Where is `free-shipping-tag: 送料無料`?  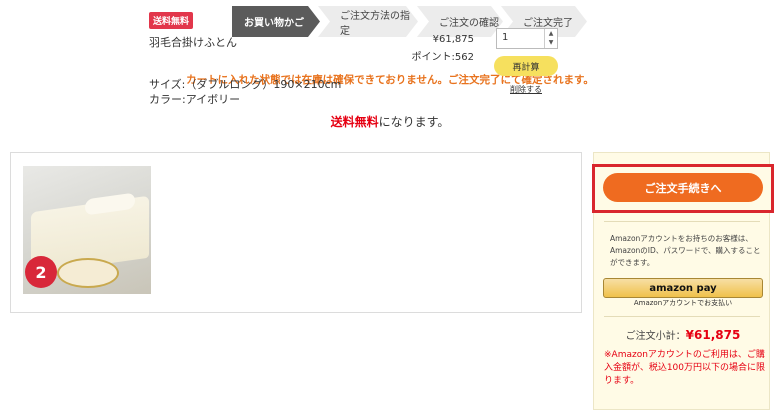 free-shipping-tag: 送料無料 is located at coordinates (171, 20).